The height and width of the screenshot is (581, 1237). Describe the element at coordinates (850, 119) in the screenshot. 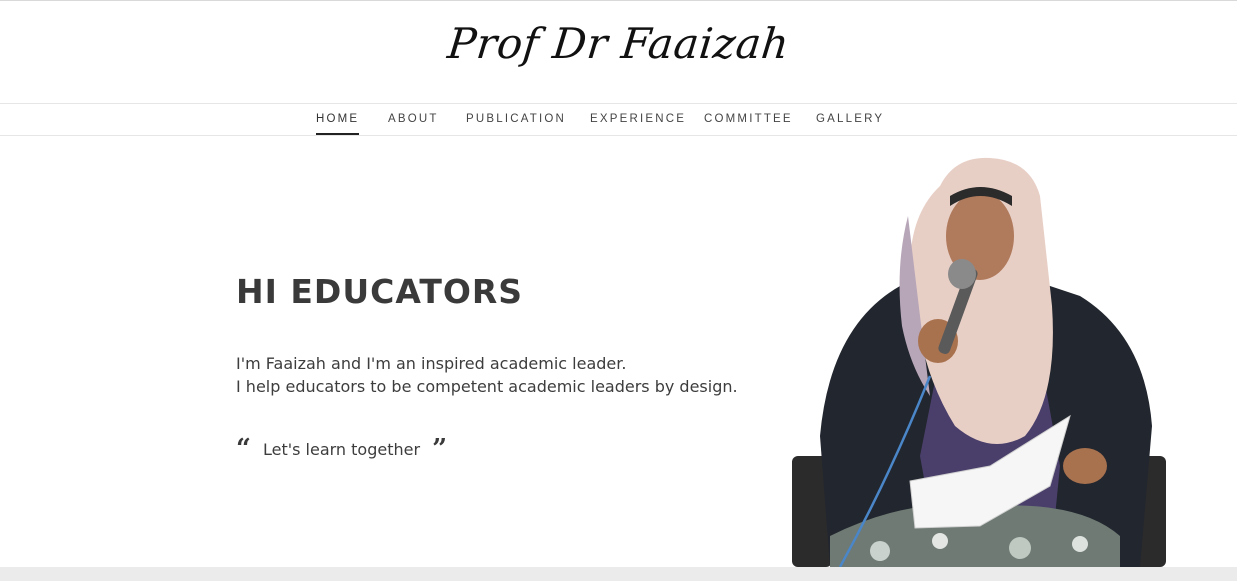

I see `nav-item-gallery: GALLERY` at that location.